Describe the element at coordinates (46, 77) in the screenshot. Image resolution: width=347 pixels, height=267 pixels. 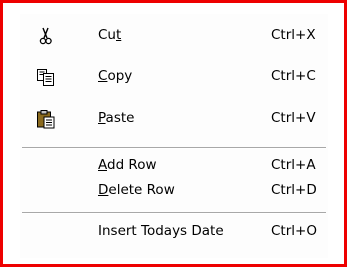
I see `copy-icon` at that location.